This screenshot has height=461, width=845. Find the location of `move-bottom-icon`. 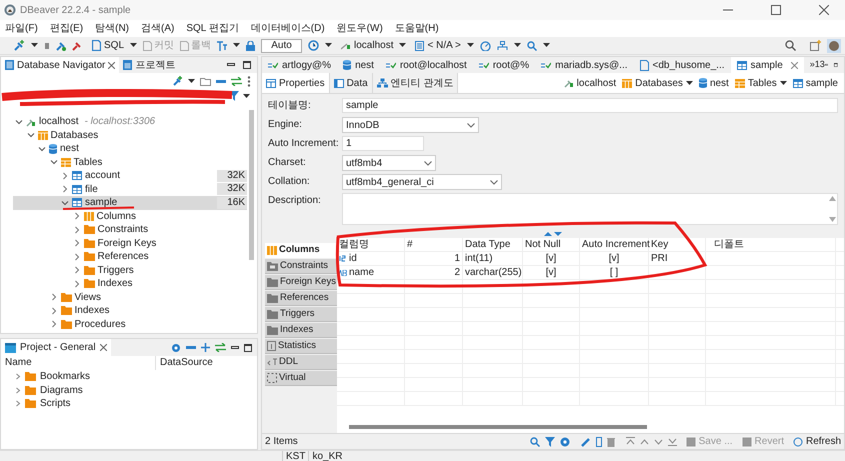

move-bottom-icon is located at coordinates (672, 441).